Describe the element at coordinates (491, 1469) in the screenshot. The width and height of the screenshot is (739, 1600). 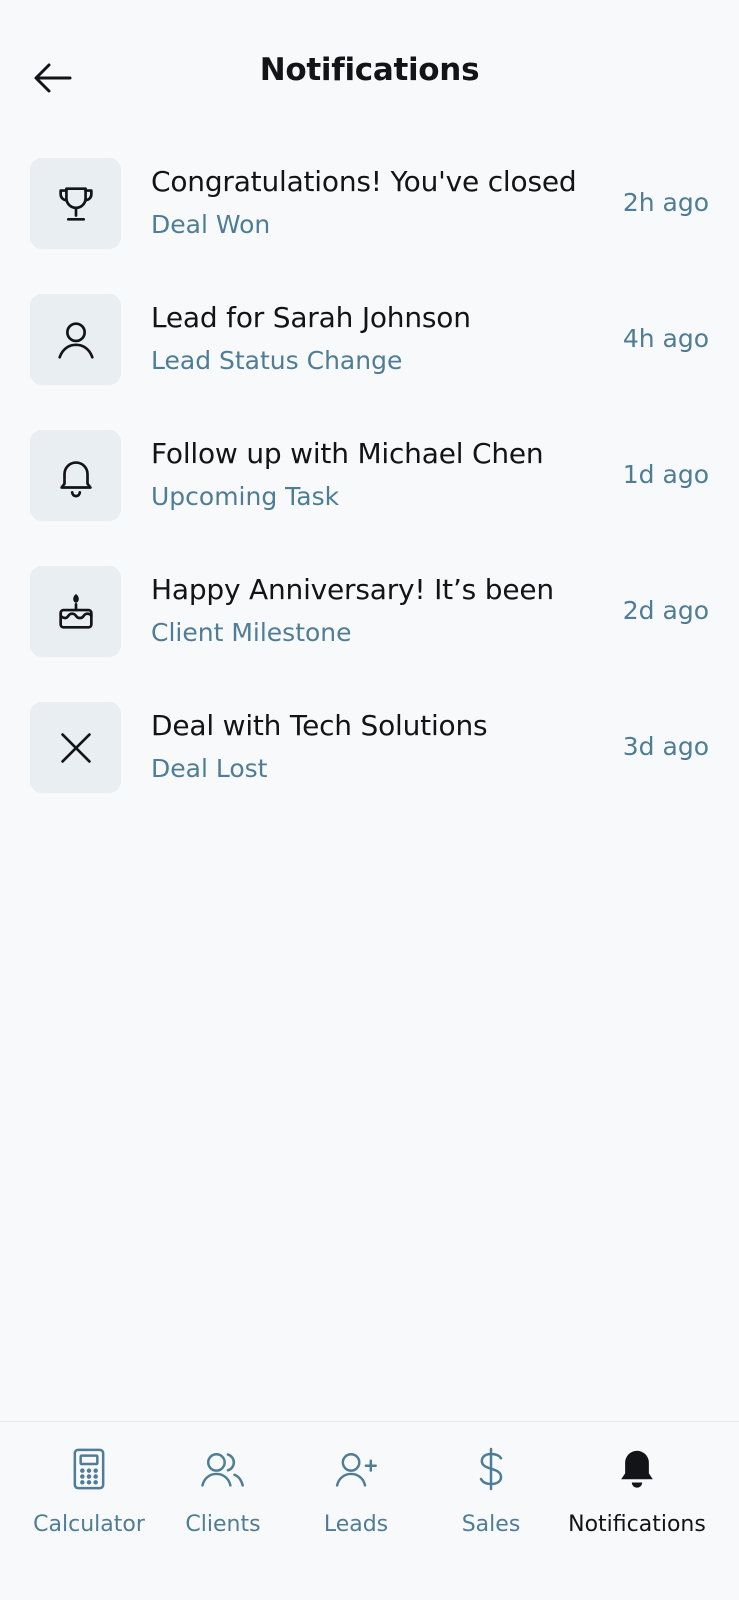
I see `dollar-icon` at that location.